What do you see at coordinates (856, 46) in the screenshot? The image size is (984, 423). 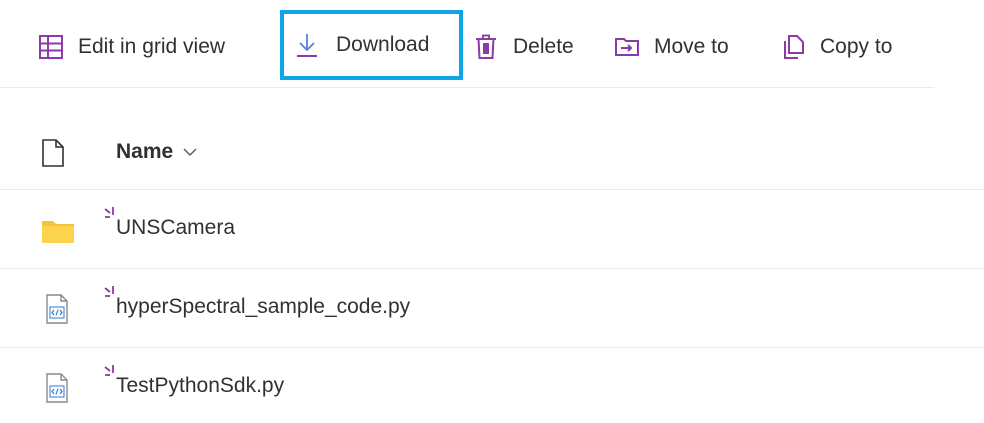 I see `copy-to-label: Copy to` at bounding box center [856, 46].